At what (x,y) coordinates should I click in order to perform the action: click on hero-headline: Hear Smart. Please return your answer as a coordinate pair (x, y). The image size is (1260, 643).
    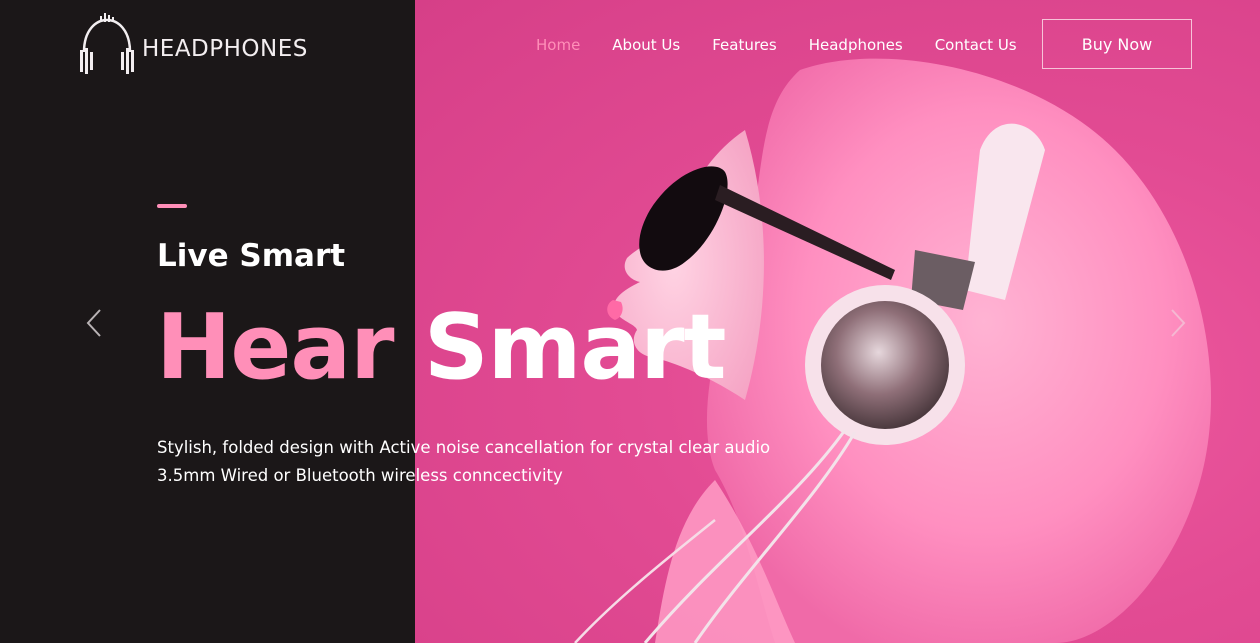
    Looking at the image, I should click on (441, 348).